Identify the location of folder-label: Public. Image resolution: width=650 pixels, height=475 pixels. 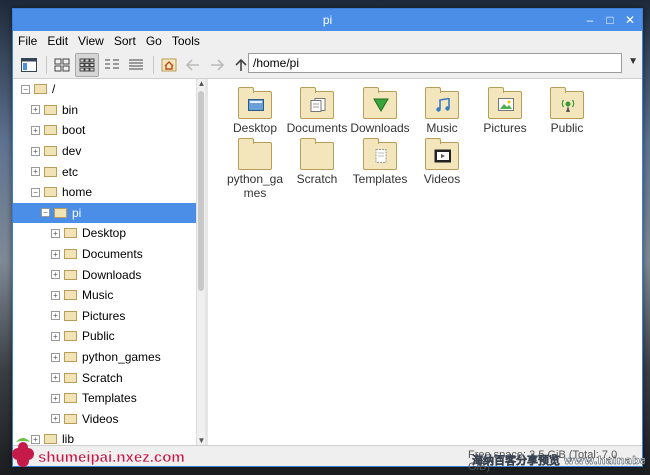
(567, 128).